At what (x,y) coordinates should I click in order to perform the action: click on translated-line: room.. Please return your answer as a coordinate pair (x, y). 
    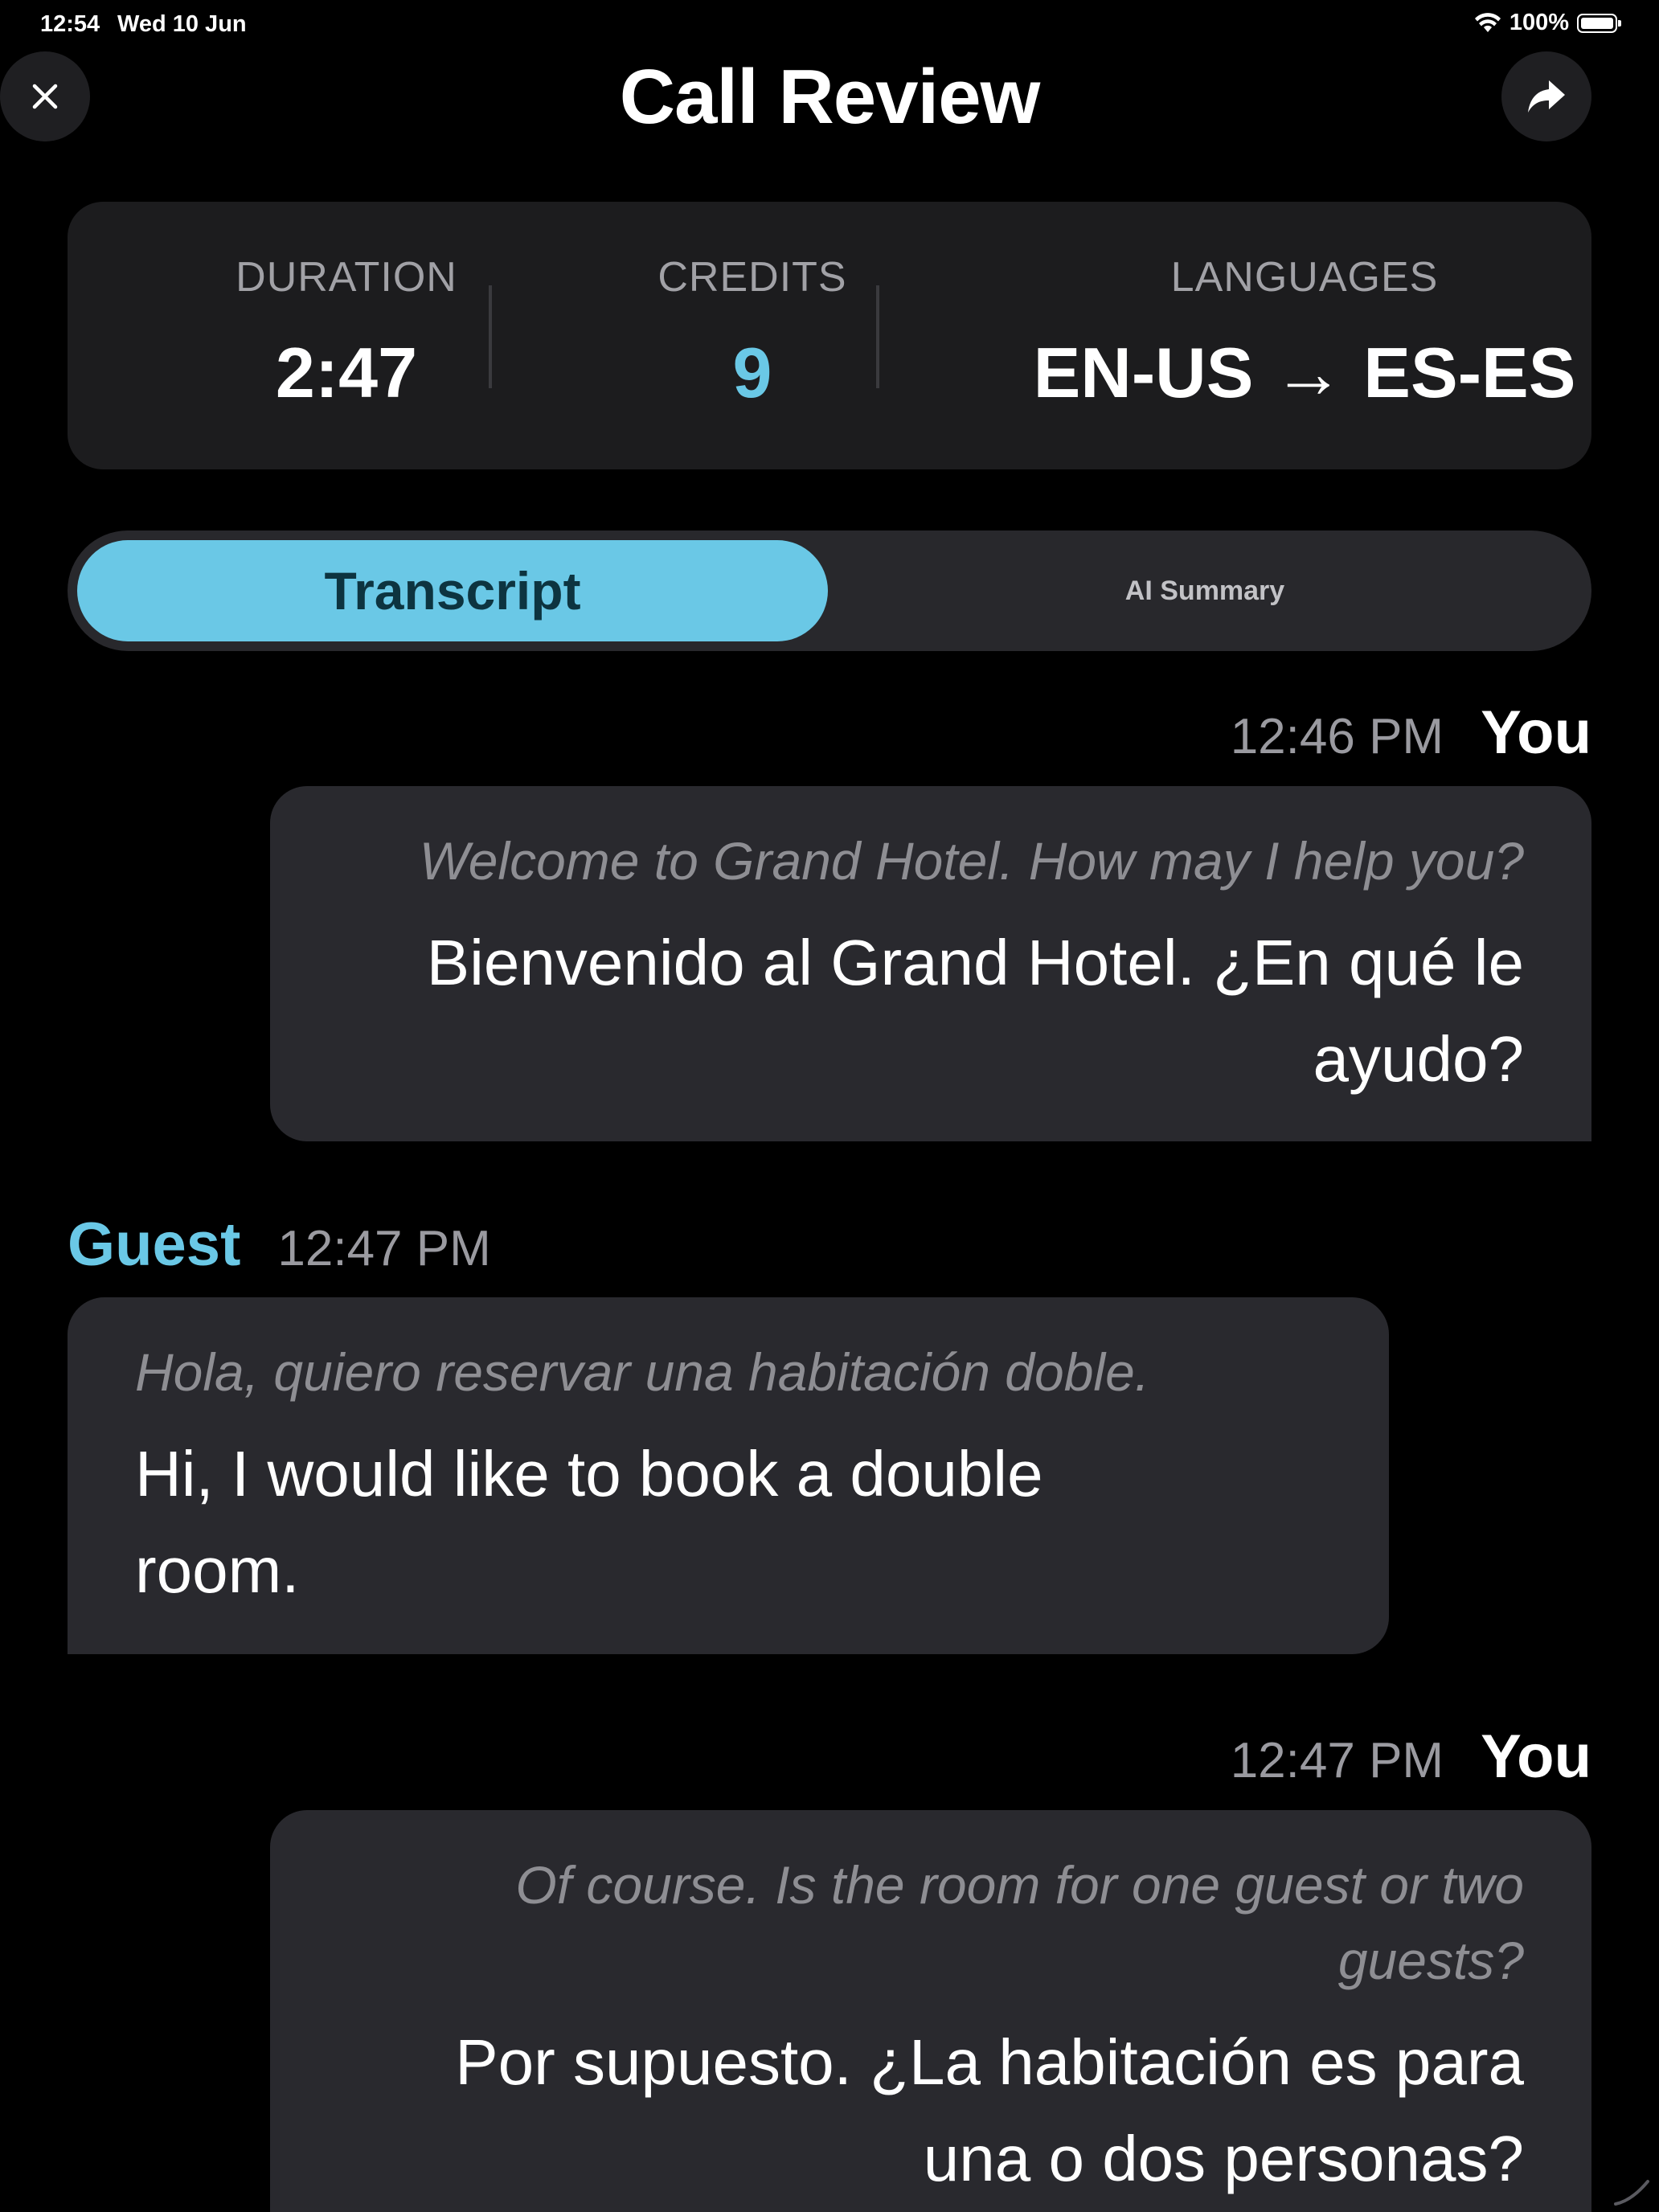
    Looking at the image, I should click on (217, 1570).